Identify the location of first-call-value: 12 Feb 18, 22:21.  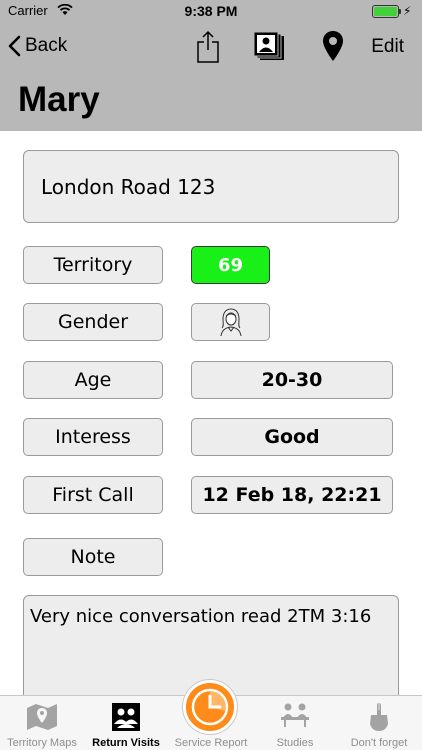
(292, 495).